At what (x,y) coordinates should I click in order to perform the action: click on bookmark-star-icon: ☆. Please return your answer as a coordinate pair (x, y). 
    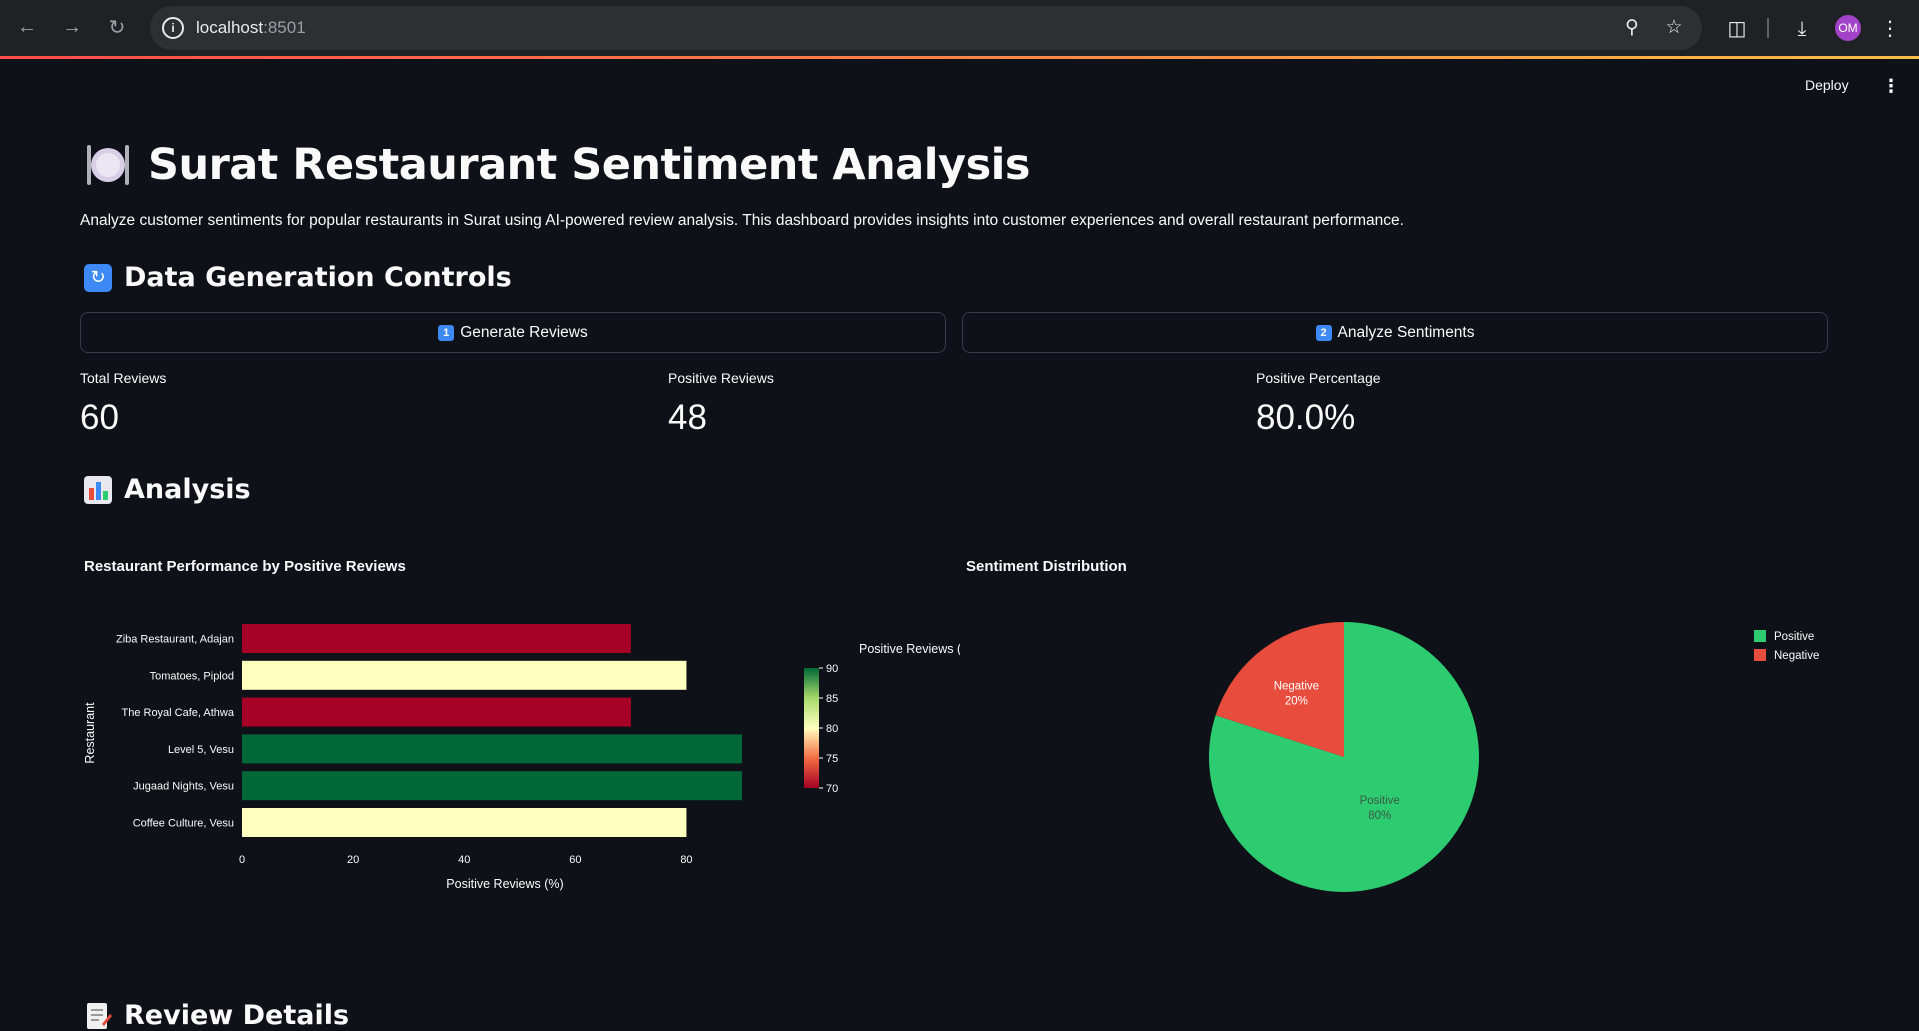
    Looking at the image, I should click on (1674, 28).